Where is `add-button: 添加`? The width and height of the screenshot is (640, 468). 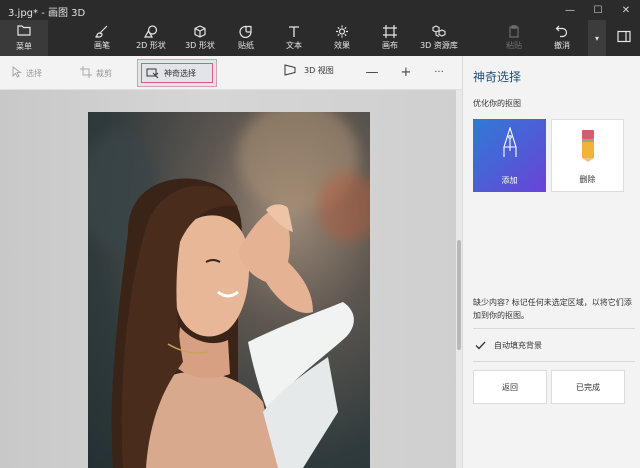
add-button: 添加 is located at coordinates (509, 155).